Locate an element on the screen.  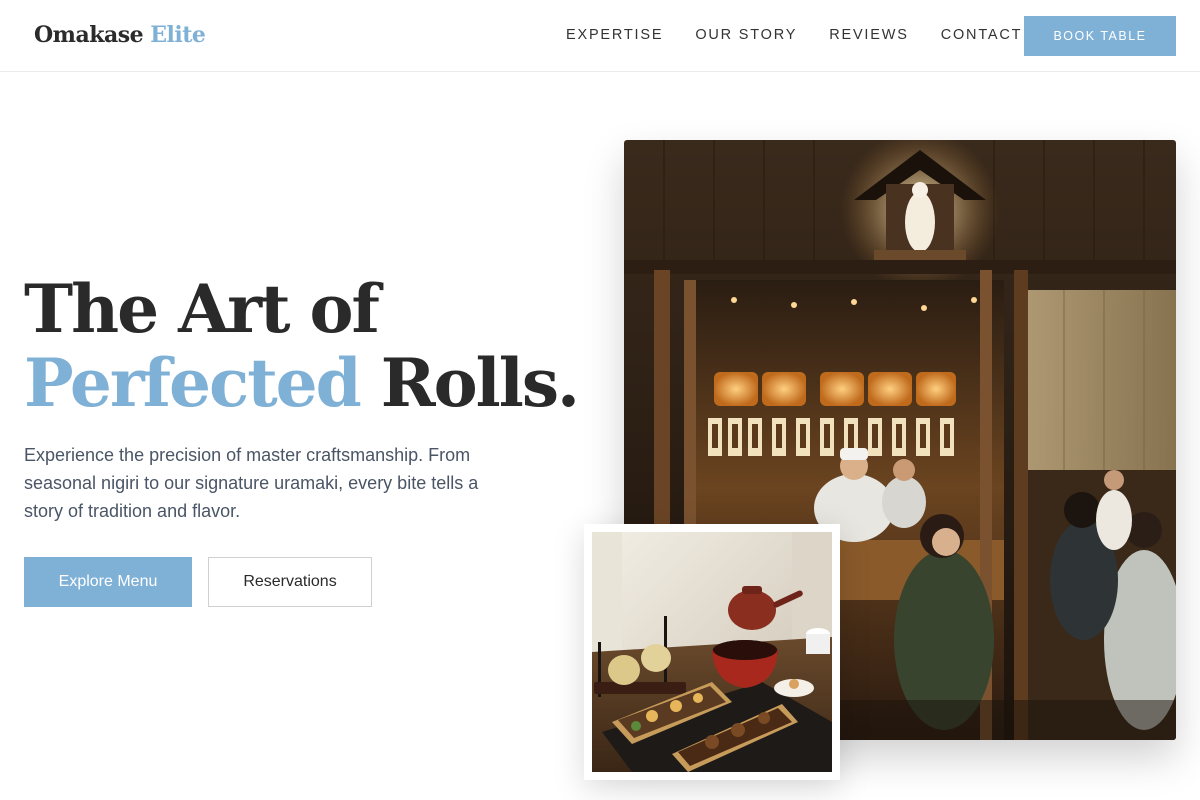
bento-photo-frame is located at coordinates (712, 652).